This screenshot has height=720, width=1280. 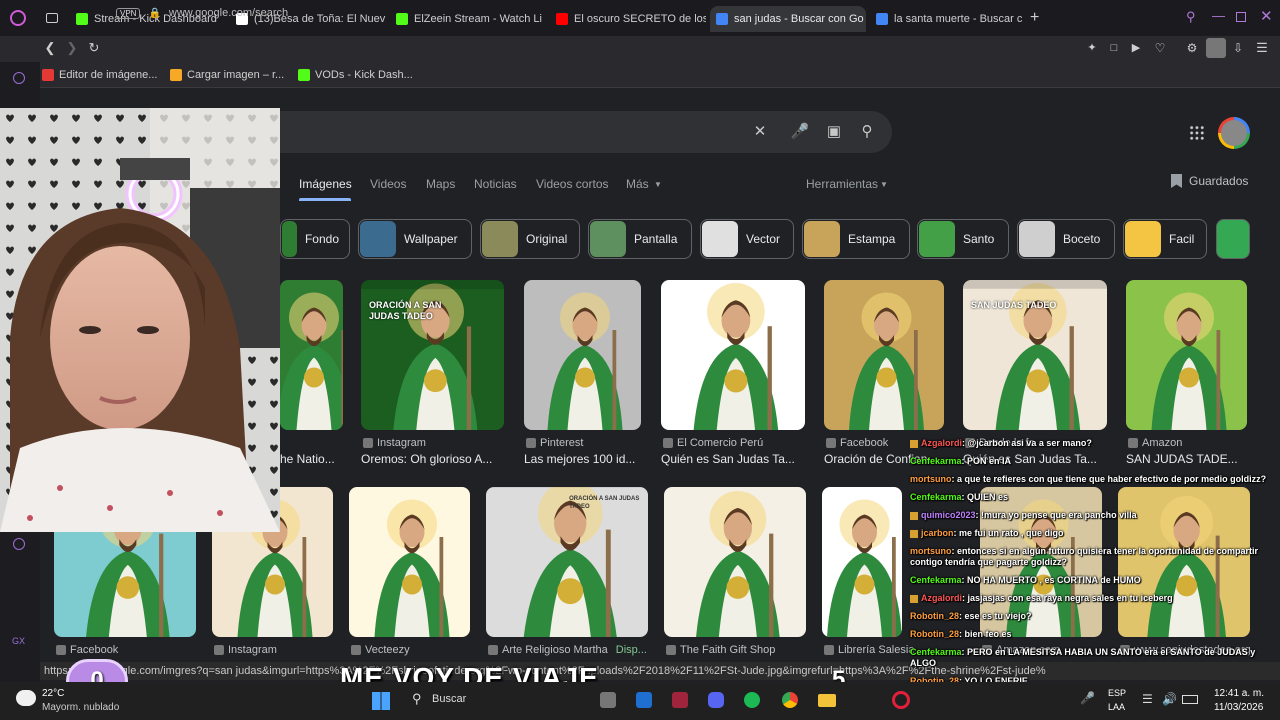 I want to click on search-tab: Noticias, so click(x=495, y=184).